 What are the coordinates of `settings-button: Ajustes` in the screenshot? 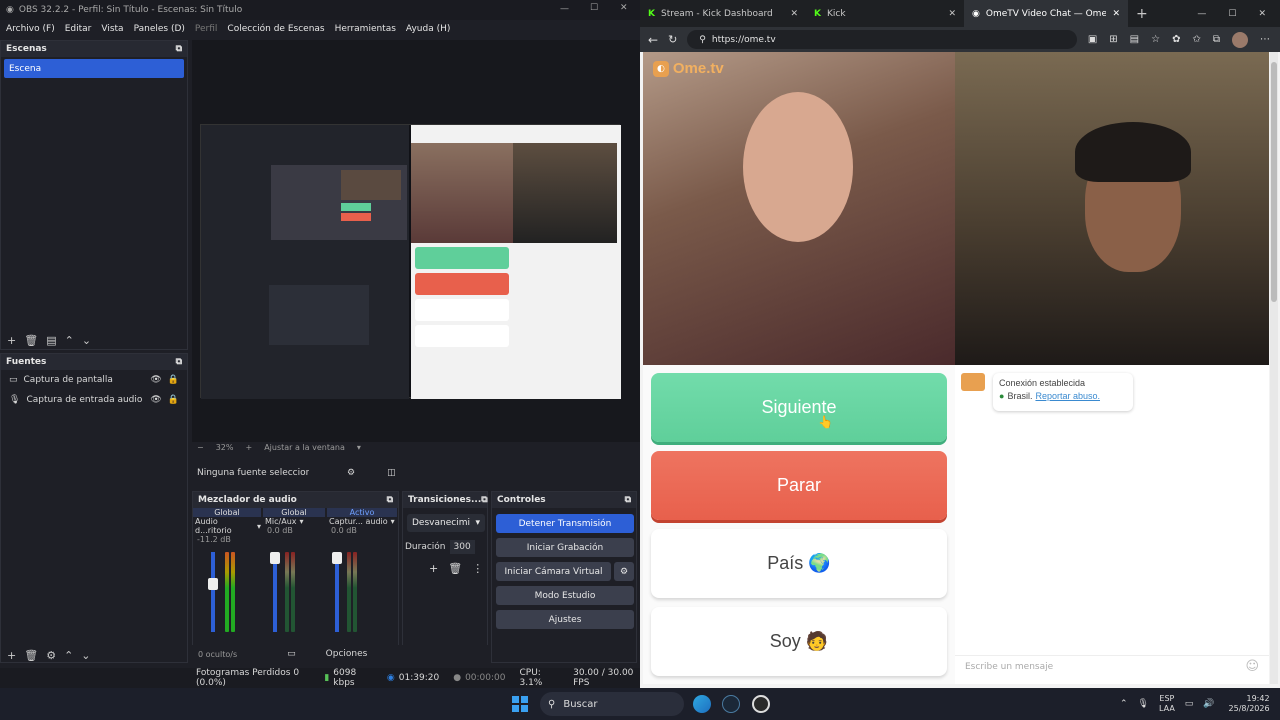 It's located at (565, 619).